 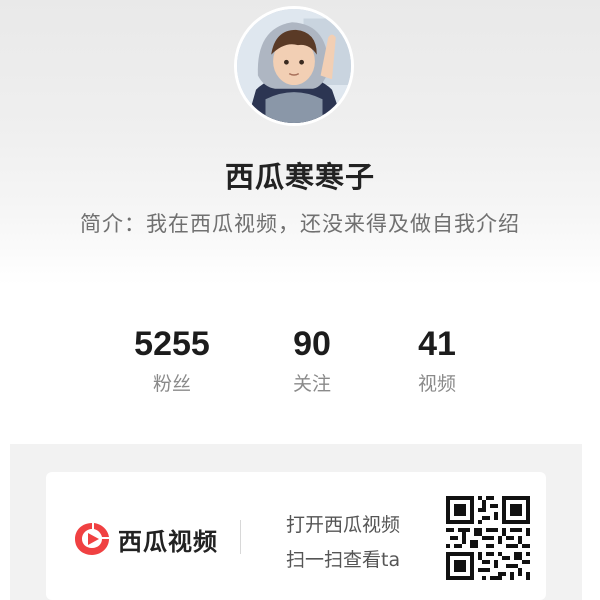 What do you see at coordinates (92, 539) in the screenshot?
I see `xigua-video-logo-icon` at bounding box center [92, 539].